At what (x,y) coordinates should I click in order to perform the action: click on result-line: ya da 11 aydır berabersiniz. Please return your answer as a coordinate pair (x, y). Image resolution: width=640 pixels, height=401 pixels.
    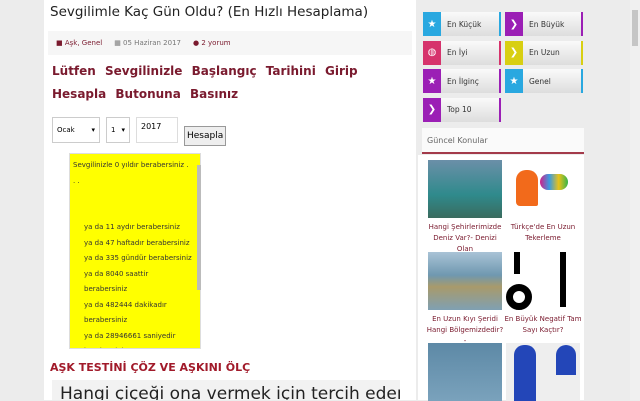
    Looking at the image, I should click on (132, 227).